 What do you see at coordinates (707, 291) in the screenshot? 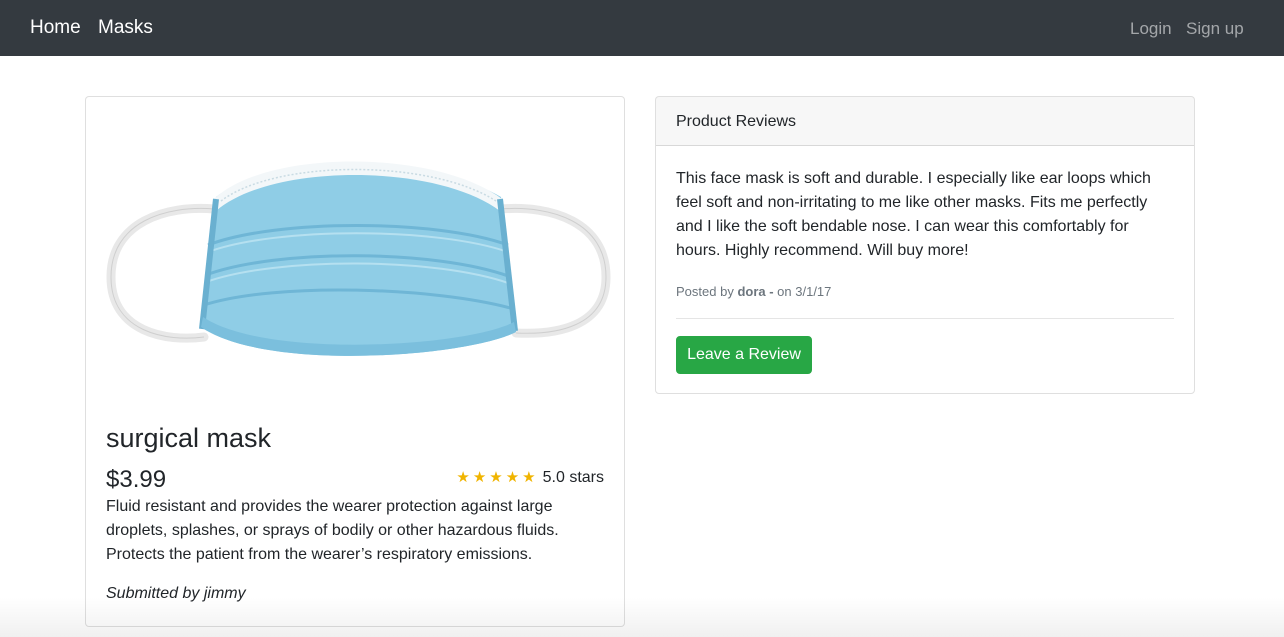
I see `review-posted-prefix: Posted by` at bounding box center [707, 291].